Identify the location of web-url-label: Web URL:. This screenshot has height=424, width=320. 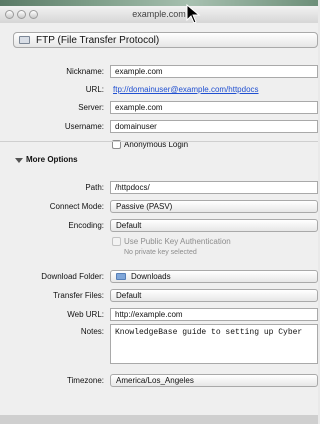
(85, 314).